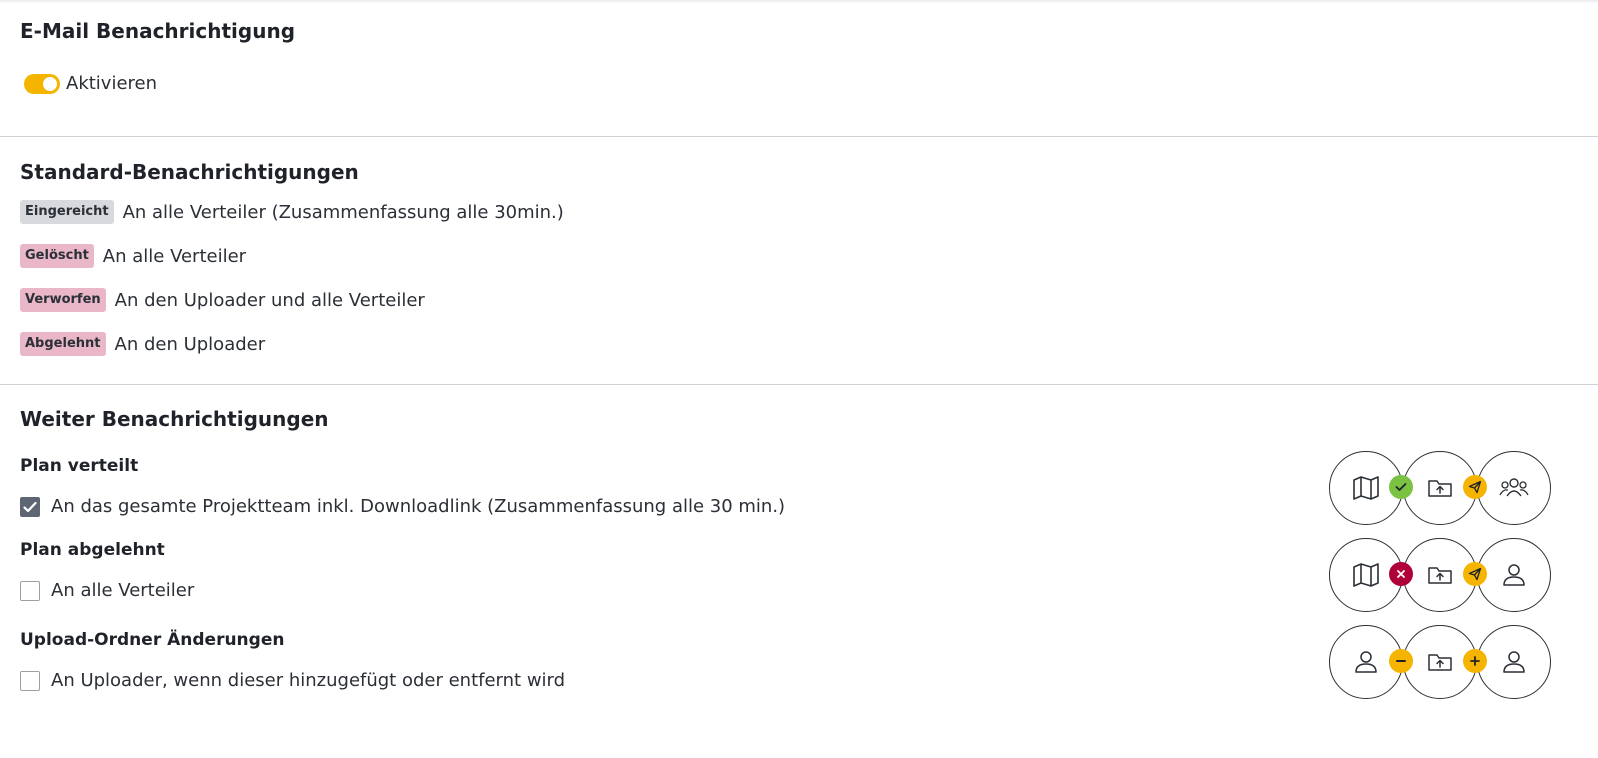  Describe the element at coordinates (42, 83) in the screenshot. I see `email-activate-toggle` at that location.